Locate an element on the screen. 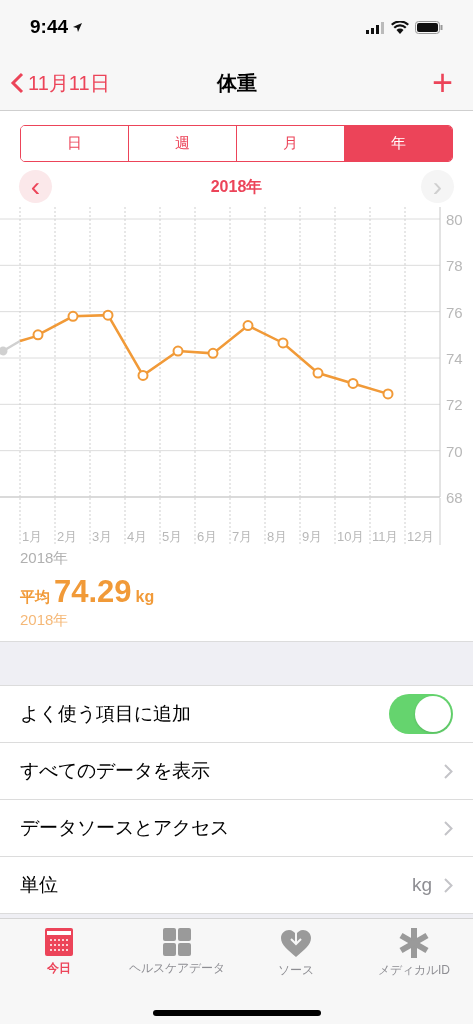 This screenshot has width=473, height=1024. row-label: すべてのデータを表示 is located at coordinates (115, 770).